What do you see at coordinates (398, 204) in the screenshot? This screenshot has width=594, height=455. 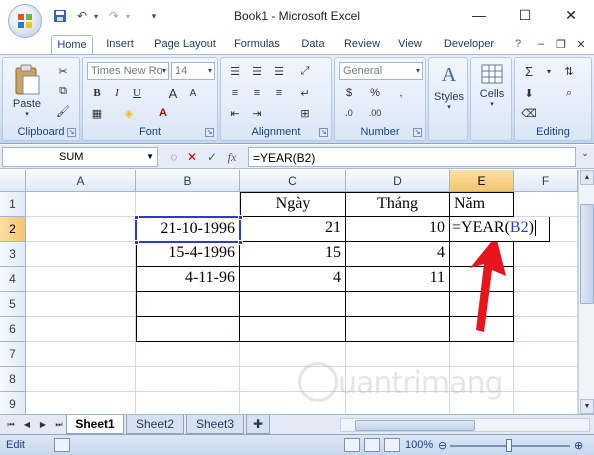 I see `cell-d1: Tháng` at bounding box center [398, 204].